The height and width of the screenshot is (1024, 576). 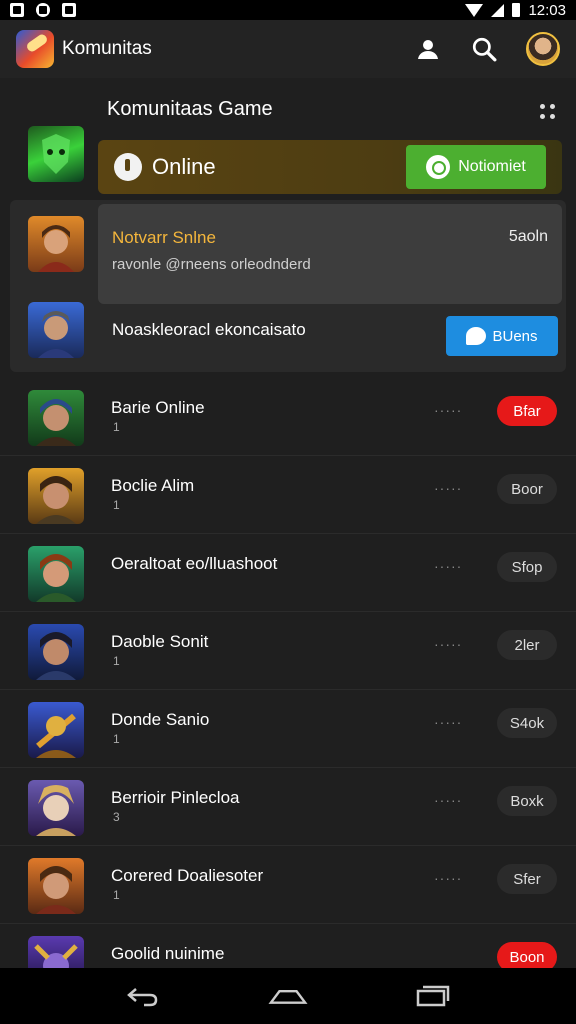 I want to click on game-name: Boclie Alim, so click(x=153, y=485).